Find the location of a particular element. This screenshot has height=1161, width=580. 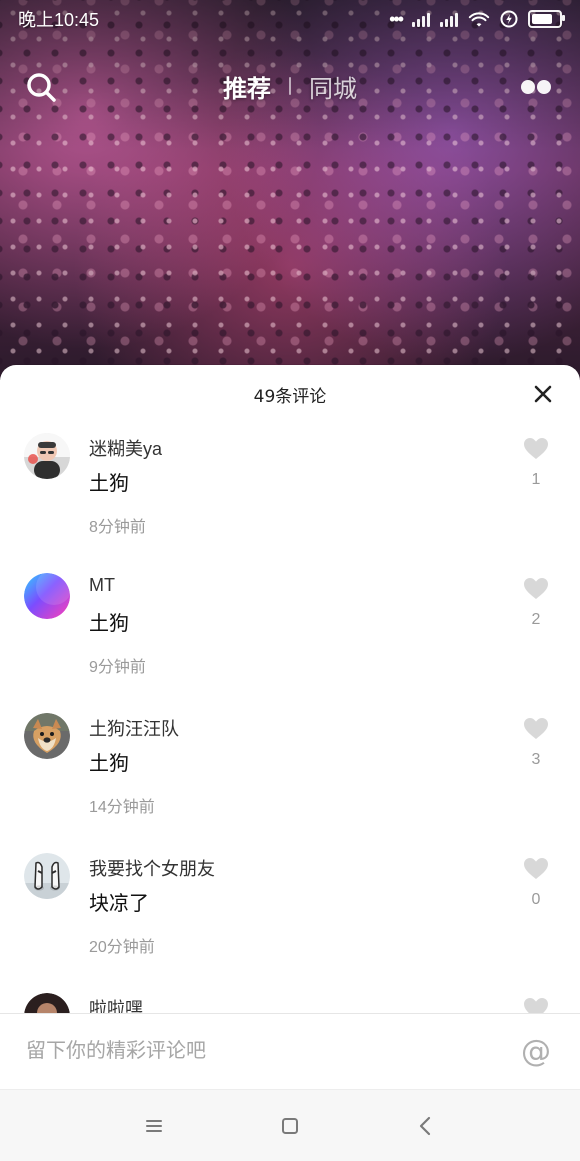

back-button is located at coordinates (426, 1126).